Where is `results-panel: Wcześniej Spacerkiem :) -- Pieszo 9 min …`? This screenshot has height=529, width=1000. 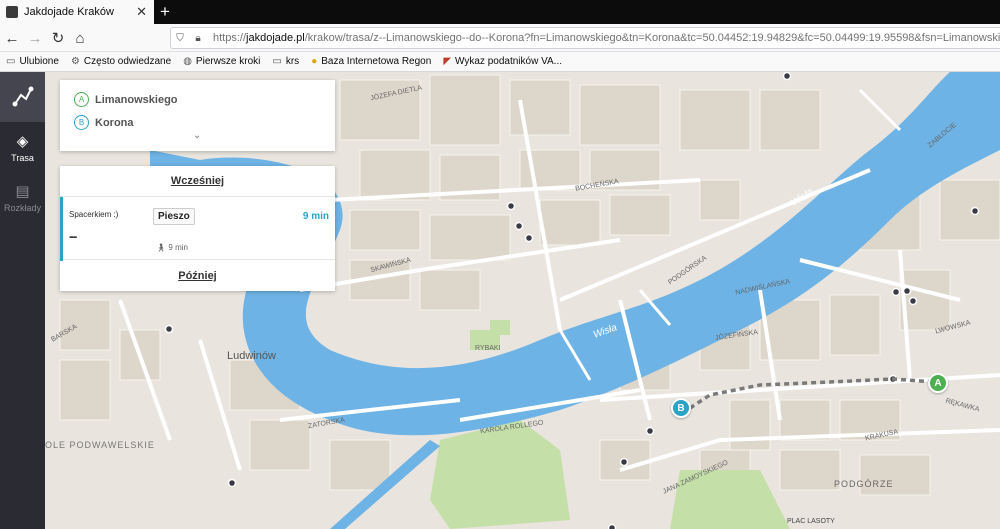
results-panel: Wcześniej Spacerkiem :) -- Pieszo 9 min … is located at coordinates (197, 228).